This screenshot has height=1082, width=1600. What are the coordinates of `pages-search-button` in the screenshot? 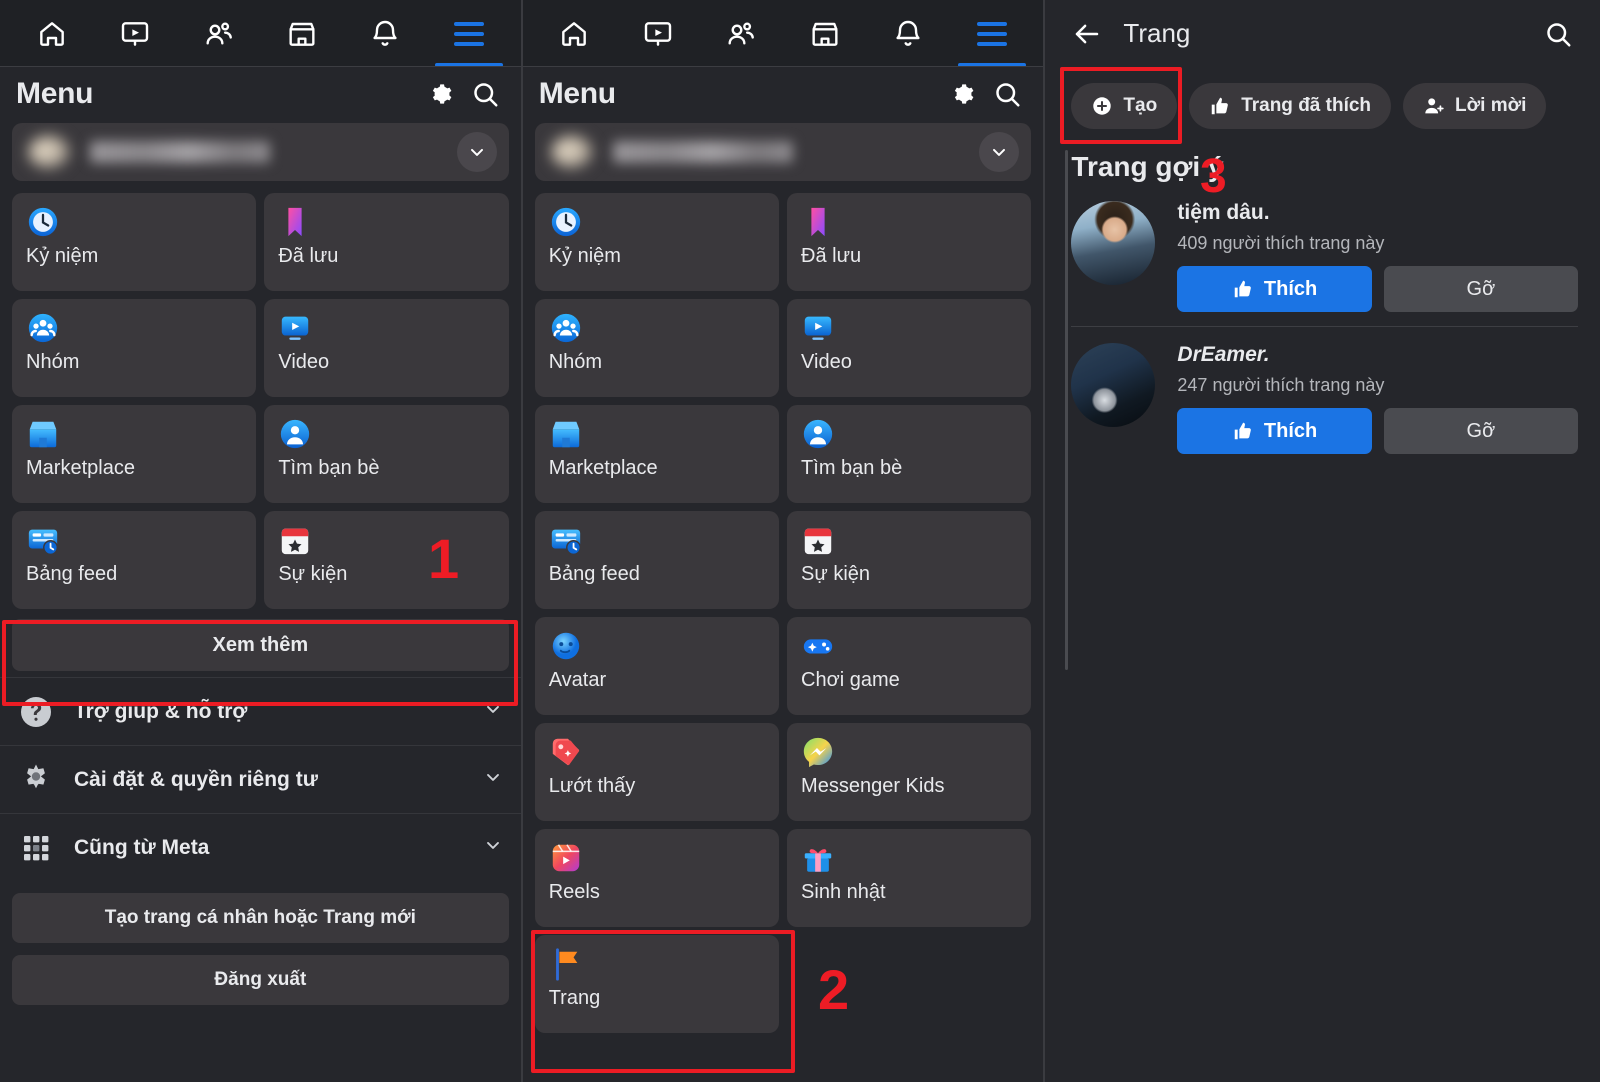 It's located at (1558, 34).